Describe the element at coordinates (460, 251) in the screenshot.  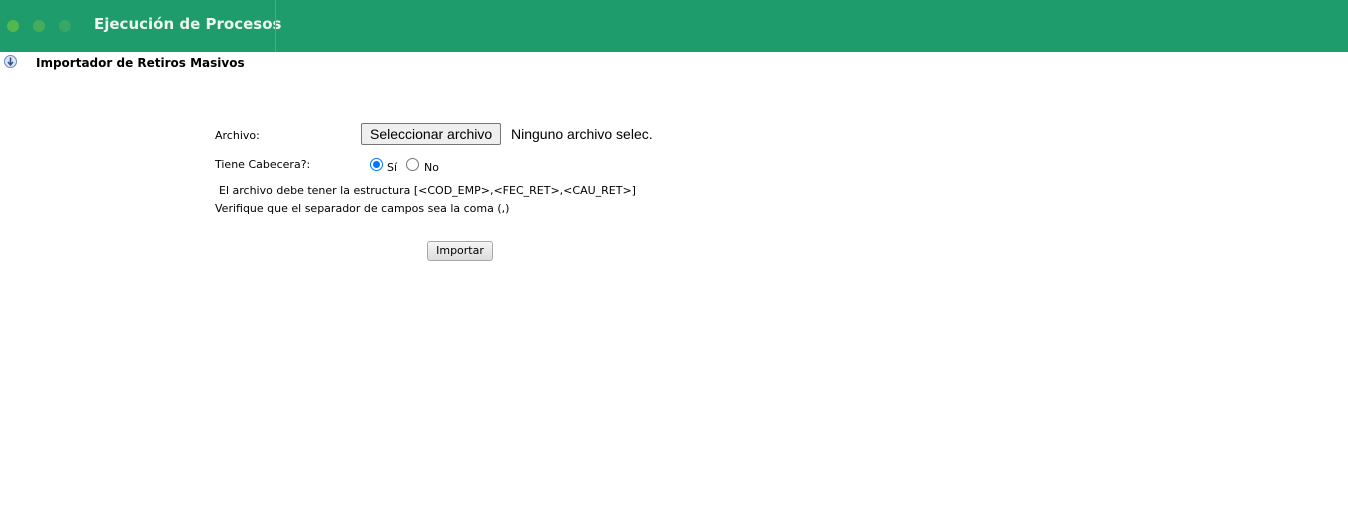
I see `import-button: Importar` at that location.